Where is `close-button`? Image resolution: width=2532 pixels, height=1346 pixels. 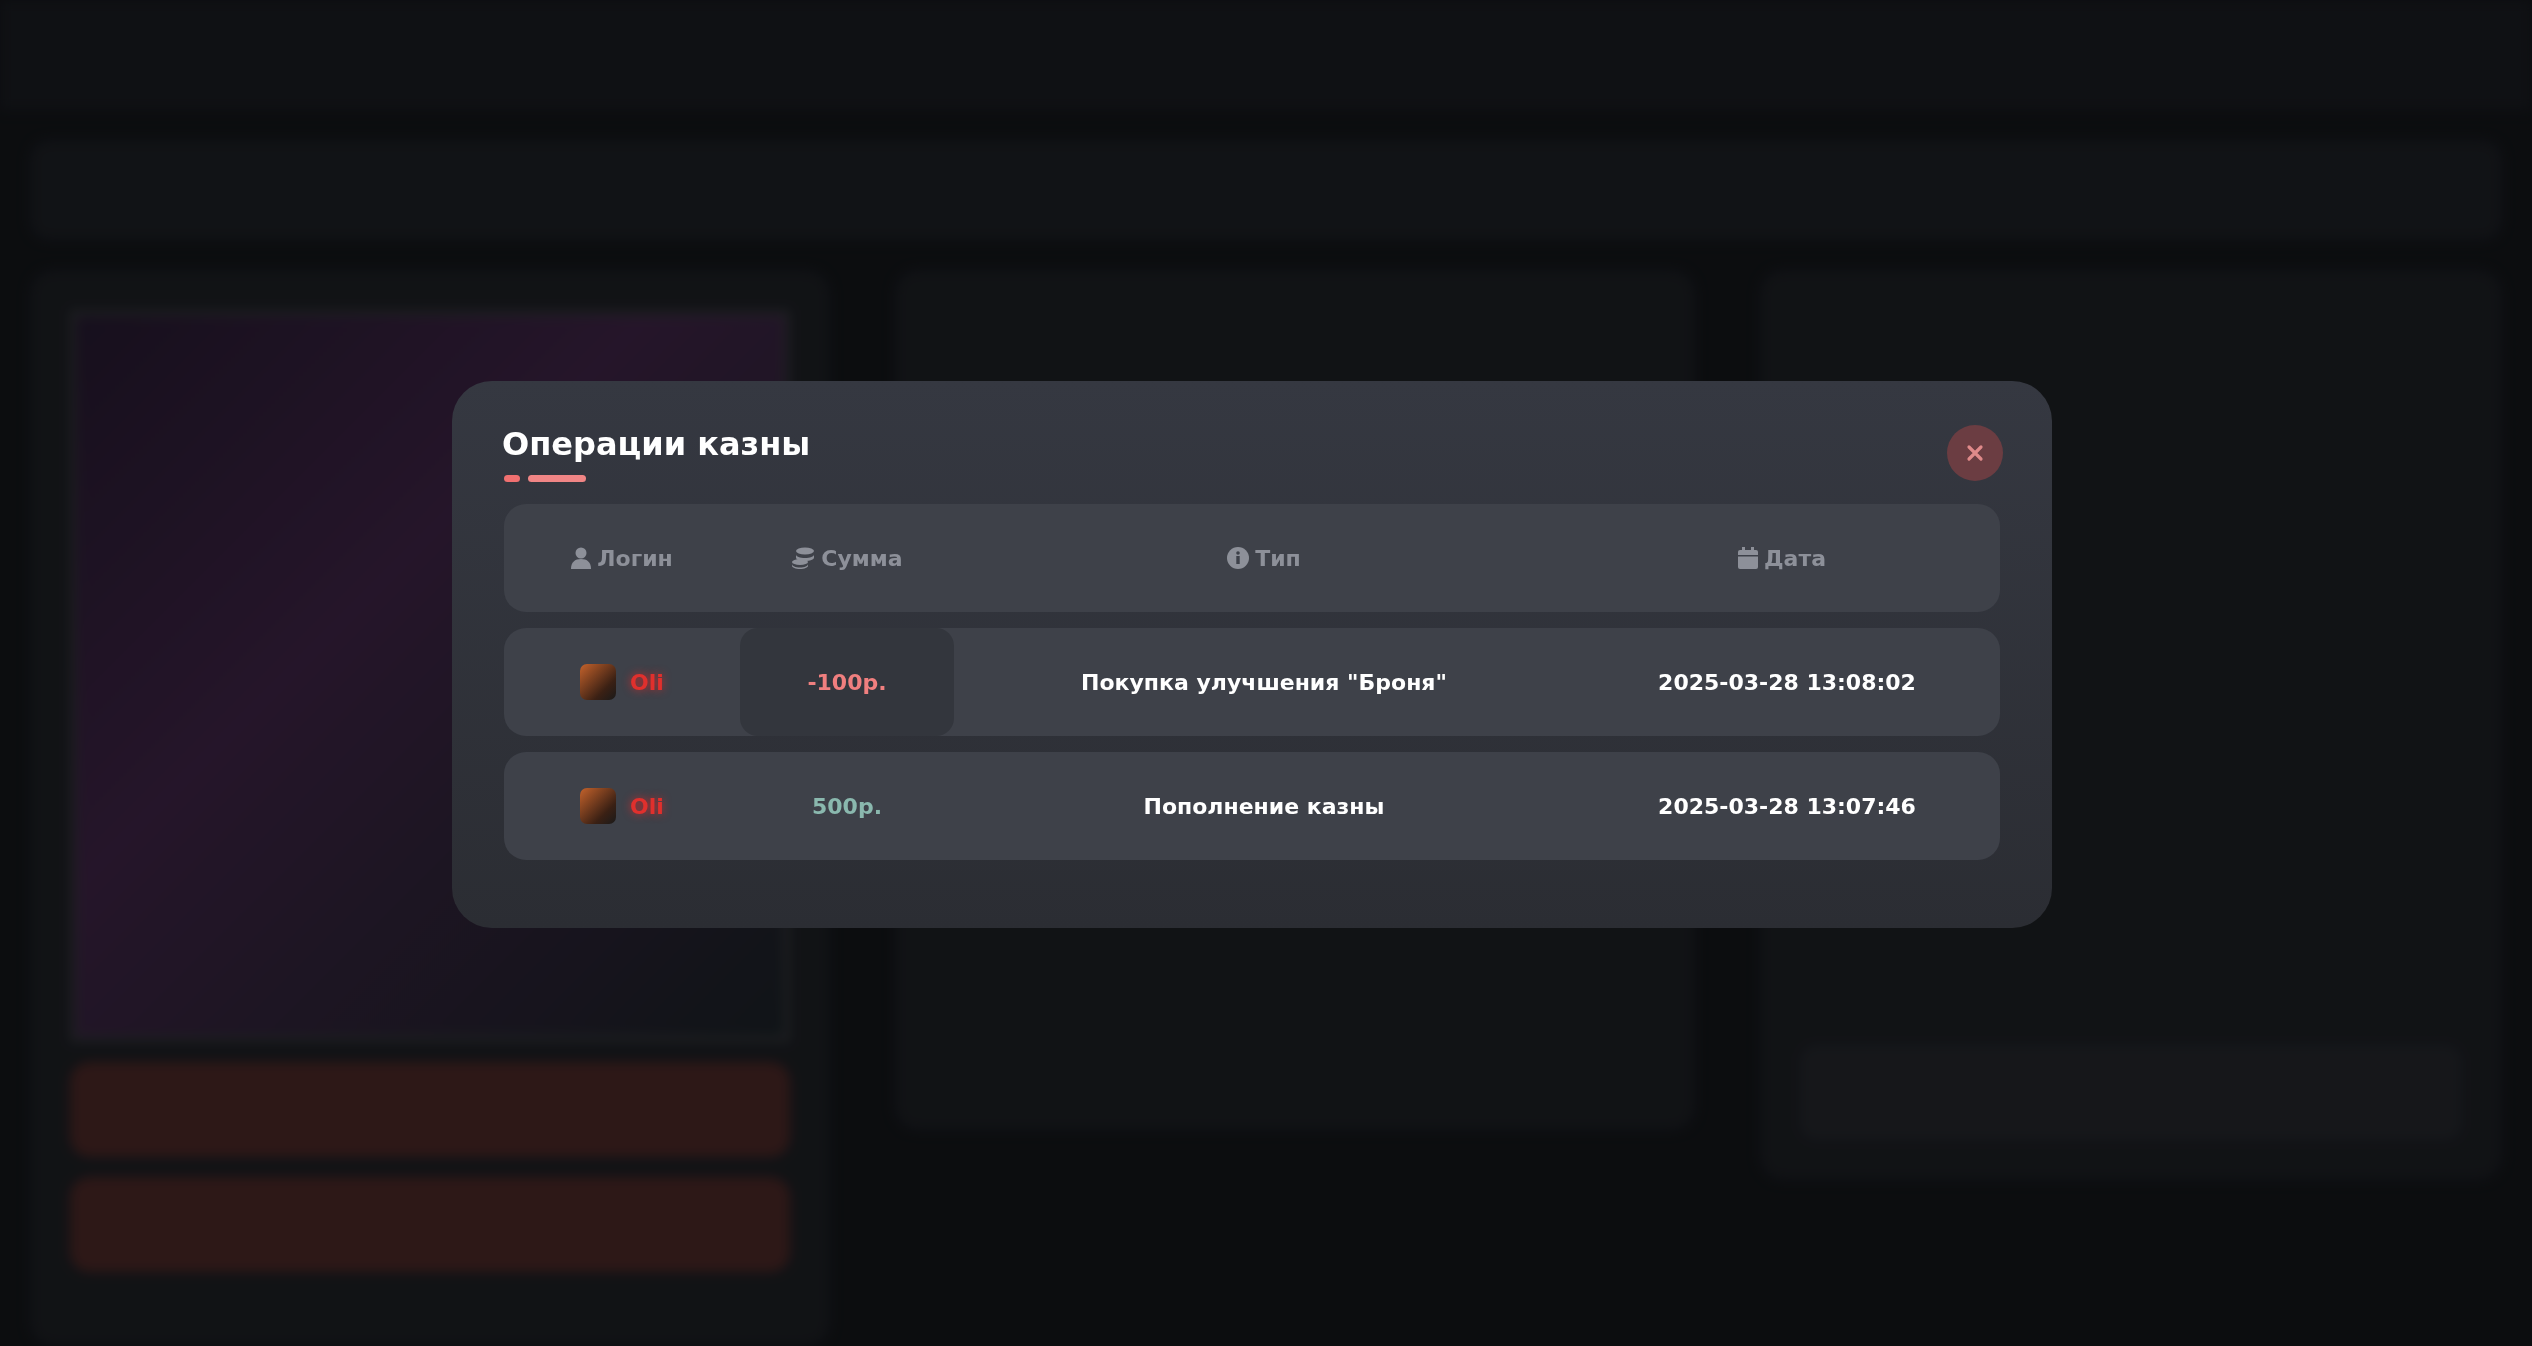
close-button is located at coordinates (1975, 453).